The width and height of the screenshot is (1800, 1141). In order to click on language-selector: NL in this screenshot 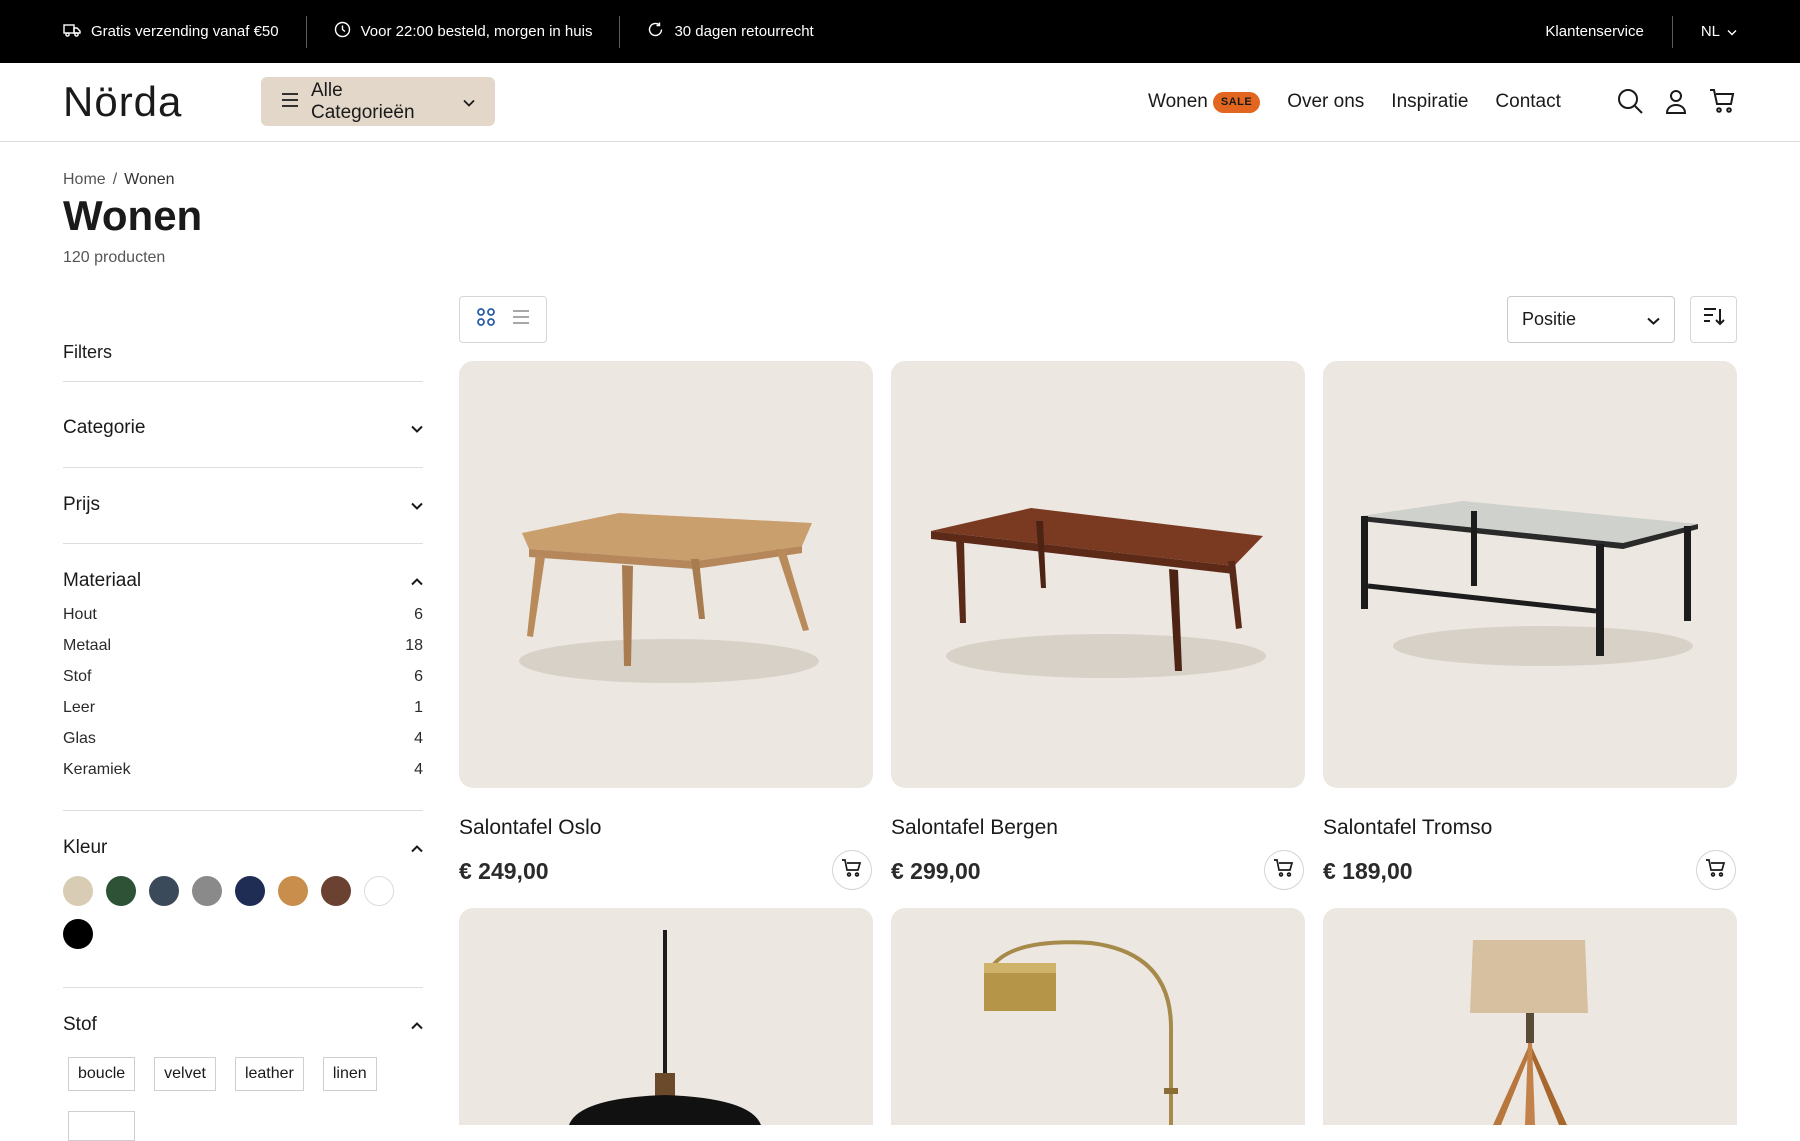, I will do `click(1705, 31)`.